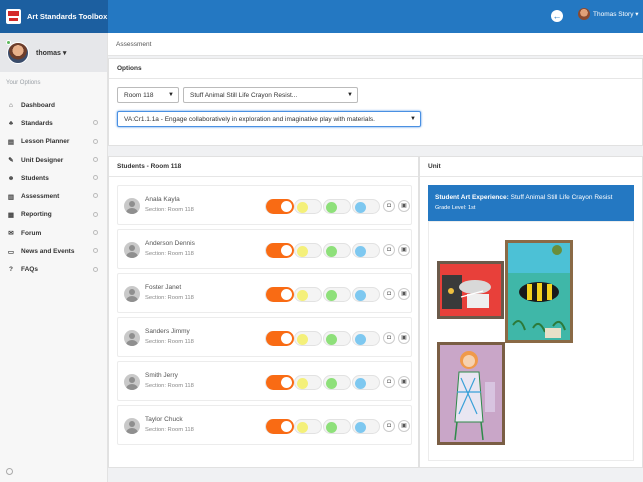 This screenshot has width=643, height=482. I want to click on chevron-down-icon: ▼, so click(171, 95).